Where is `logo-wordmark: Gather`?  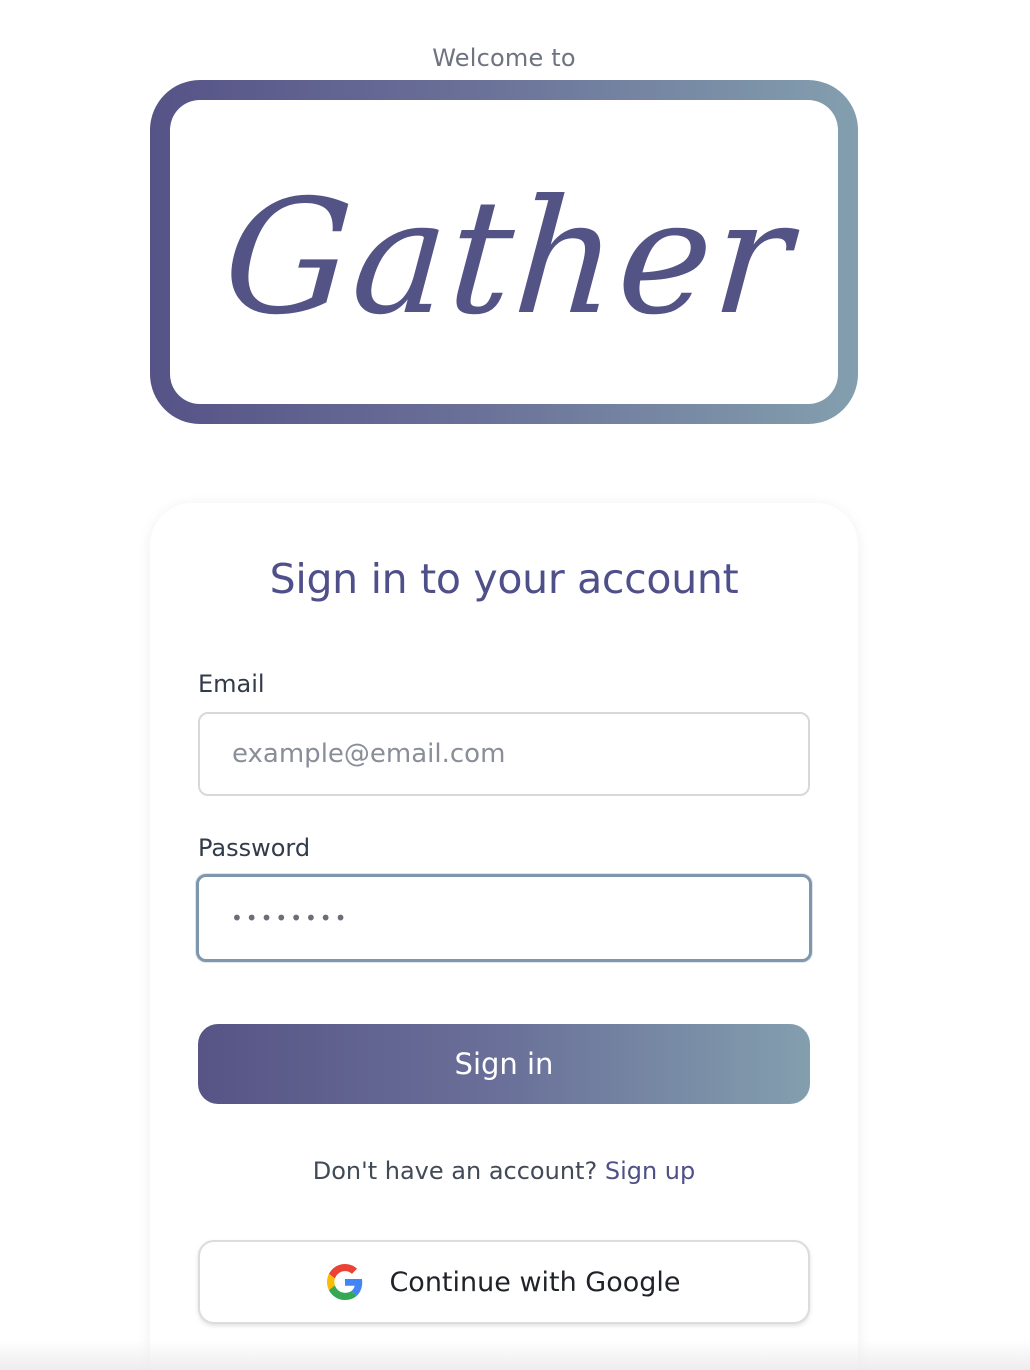
logo-wordmark: Gather is located at coordinates (508, 258).